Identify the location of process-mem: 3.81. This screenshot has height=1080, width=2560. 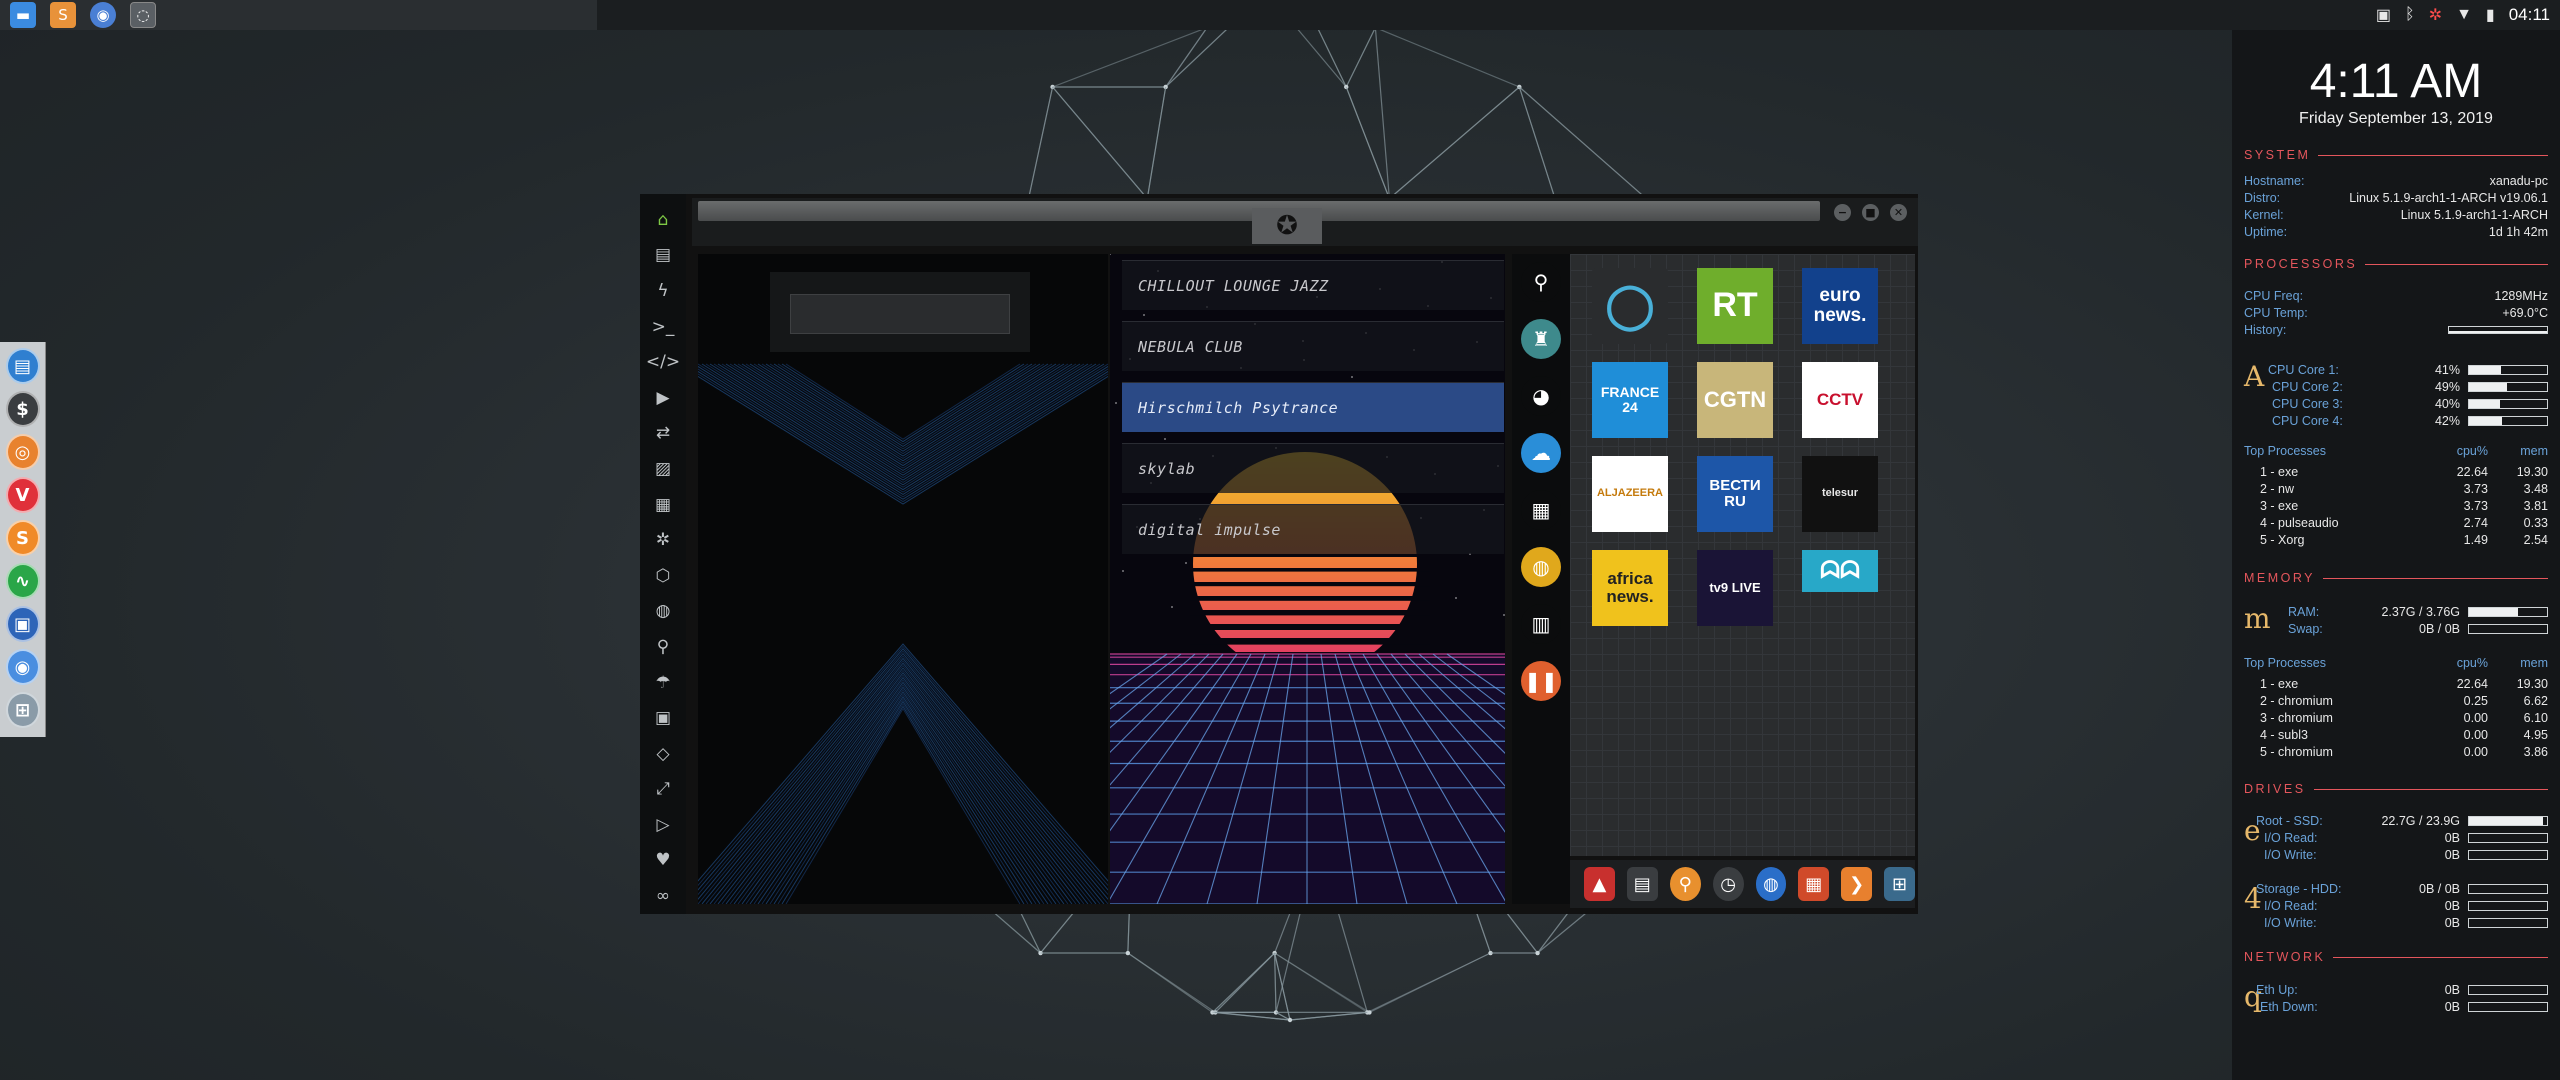
(2535, 506).